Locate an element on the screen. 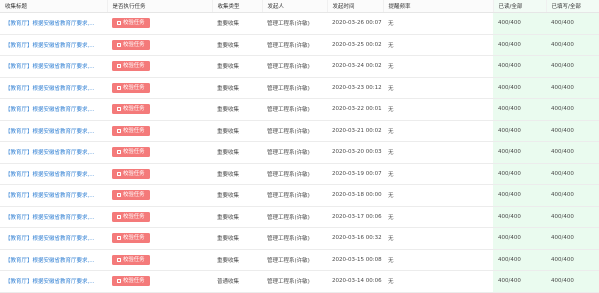  row-time: 2020-03-19 00:07 is located at coordinates (355, 174).